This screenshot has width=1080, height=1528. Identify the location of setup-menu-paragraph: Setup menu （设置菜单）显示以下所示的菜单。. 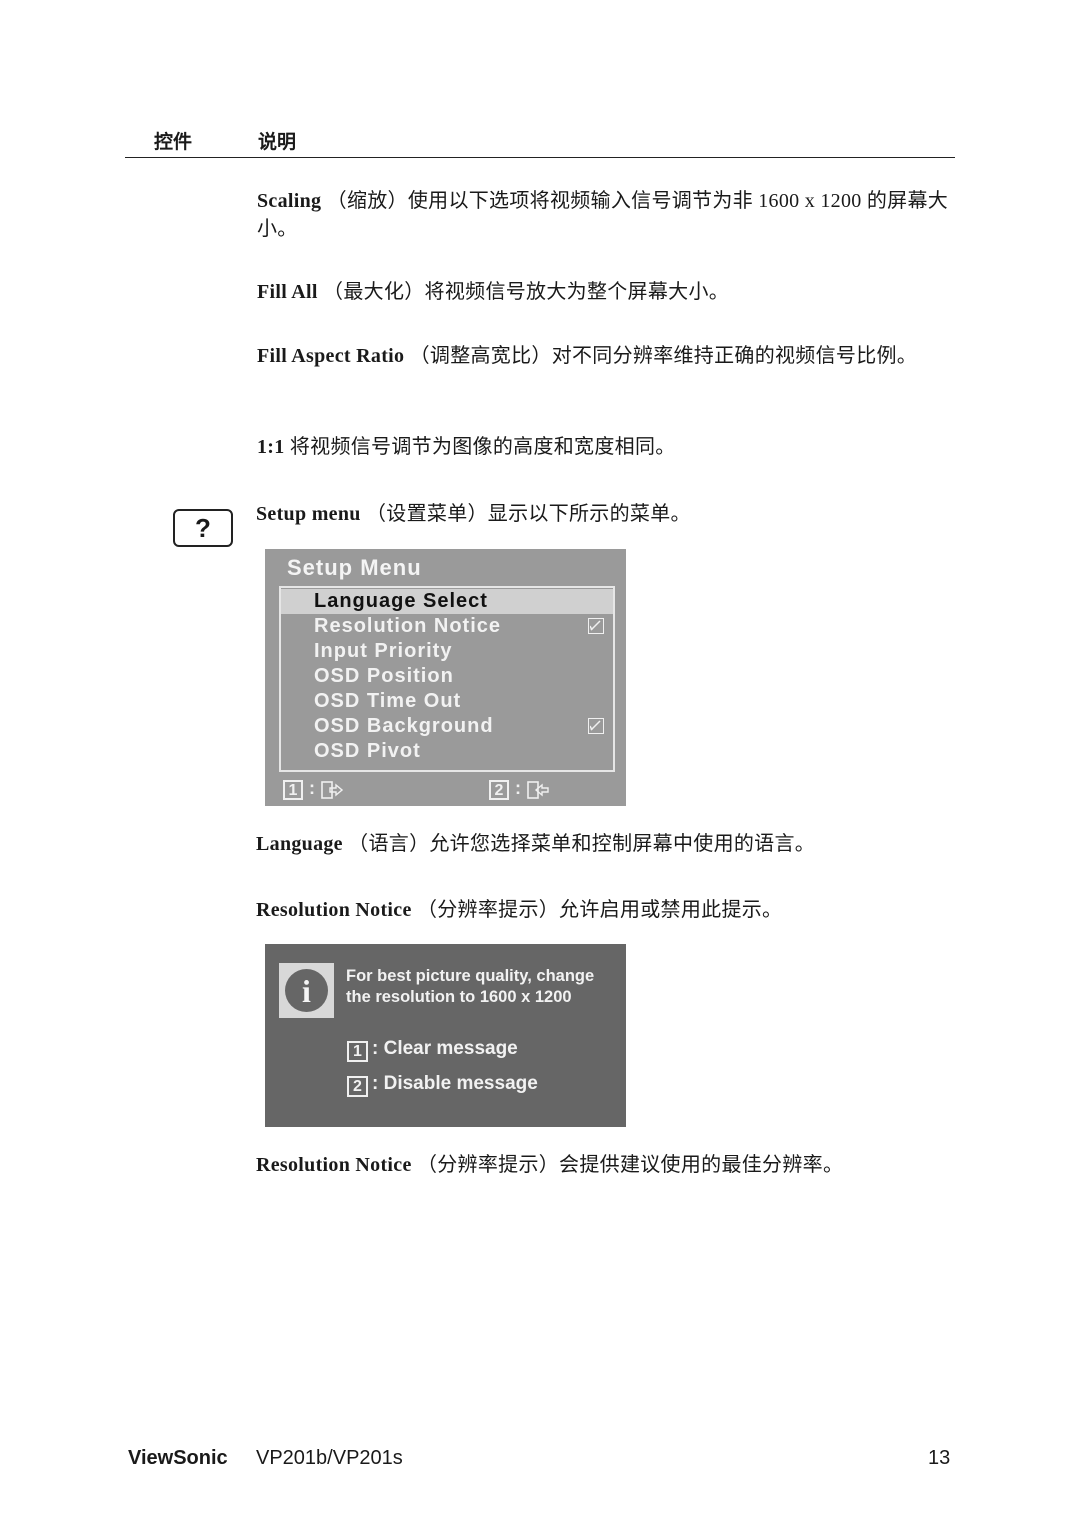
(606, 514).